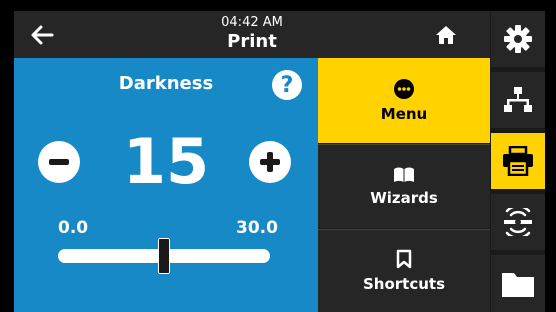  I want to click on header-bar: 04:42 AM Print, so click(252, 34).